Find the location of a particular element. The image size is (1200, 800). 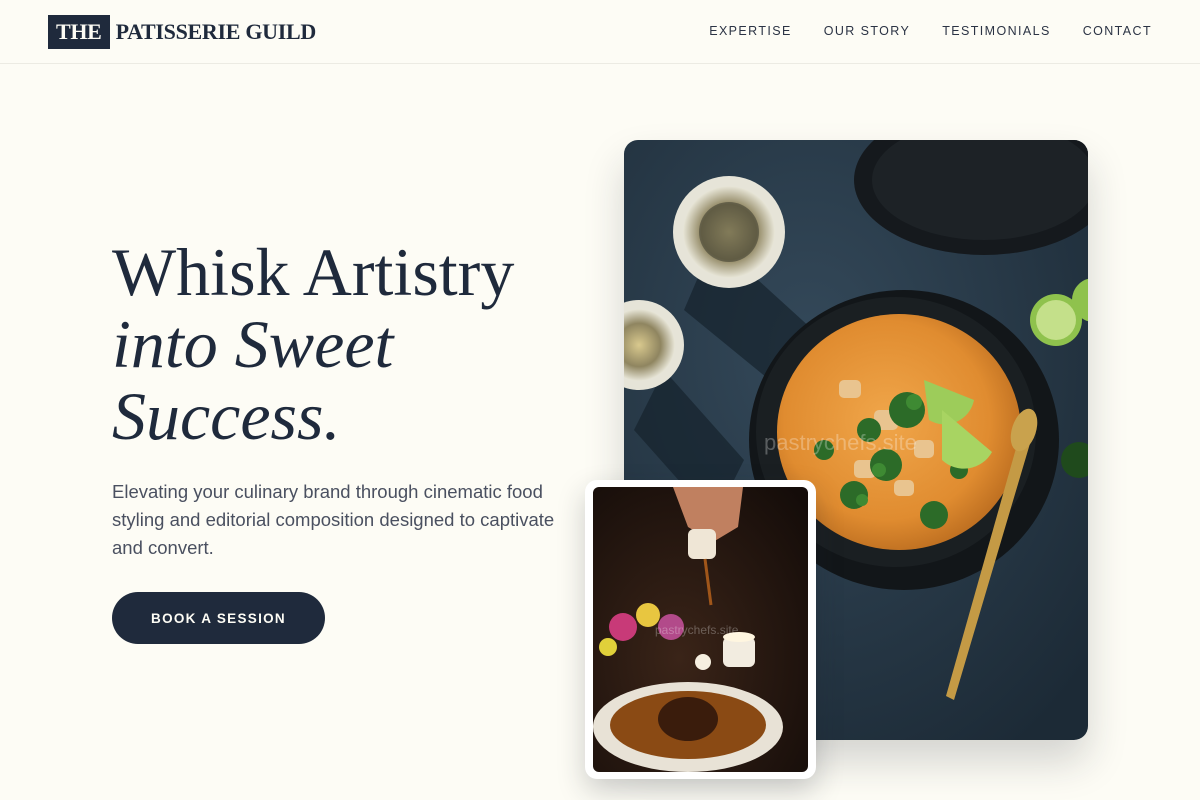

hero-inset-image-card: pastrychefs.site is located at coordinates (700, 629).